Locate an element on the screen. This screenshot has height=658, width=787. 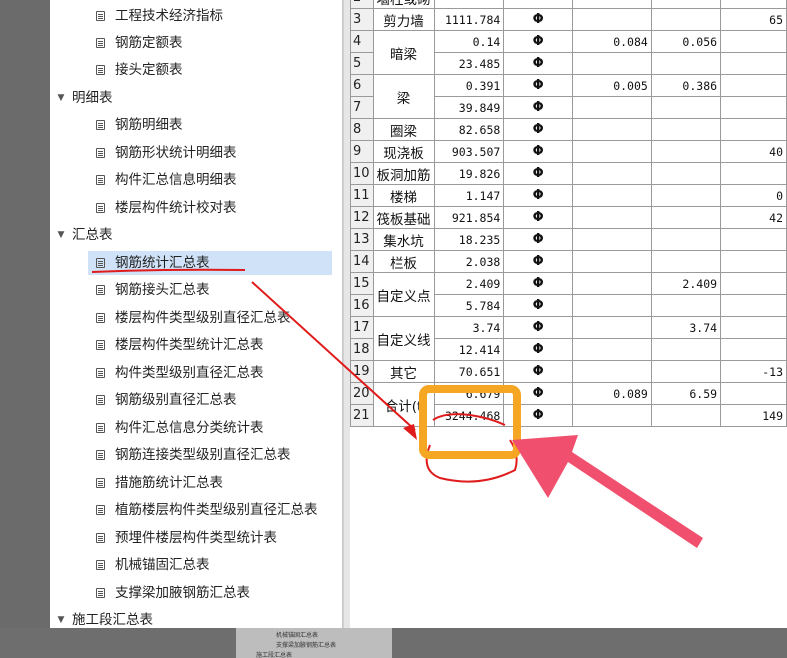
rebar-grade-cell is located at coordinates (538, 4).